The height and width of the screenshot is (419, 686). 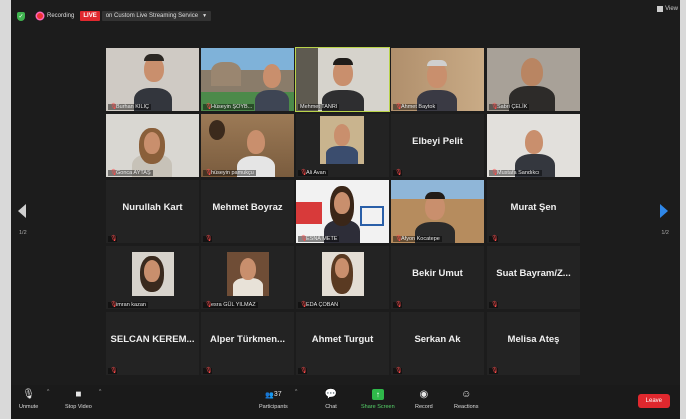 I want to click on reactions-icon: ☺, so click(x=466, y=394).